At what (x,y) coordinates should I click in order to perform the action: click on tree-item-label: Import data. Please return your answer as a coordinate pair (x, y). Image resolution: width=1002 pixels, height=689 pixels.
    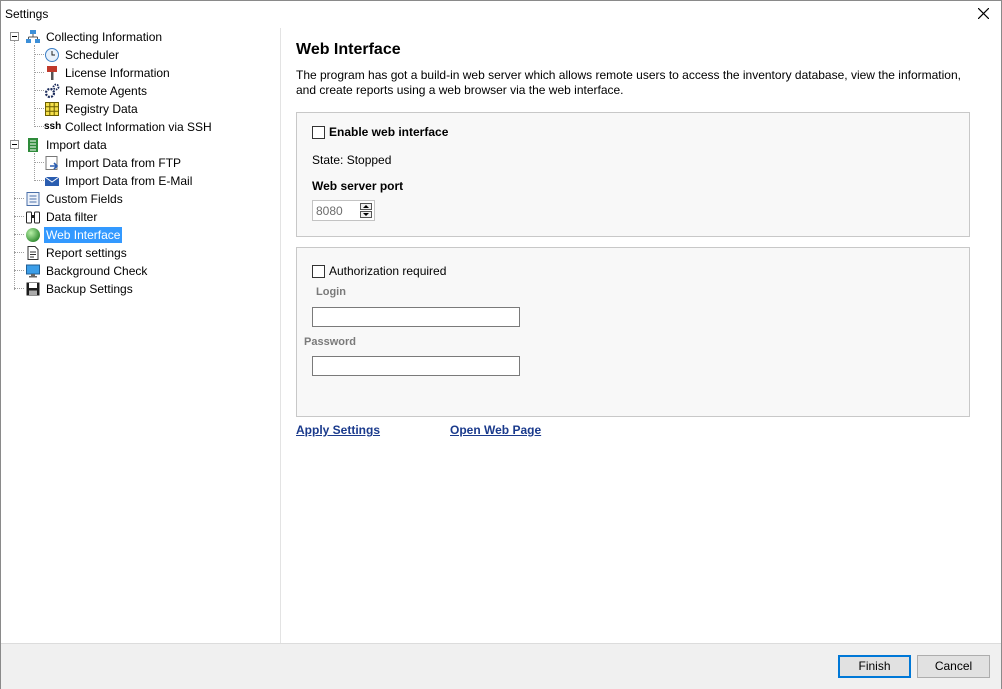
    Looking at the image, I should click on (76, 145).